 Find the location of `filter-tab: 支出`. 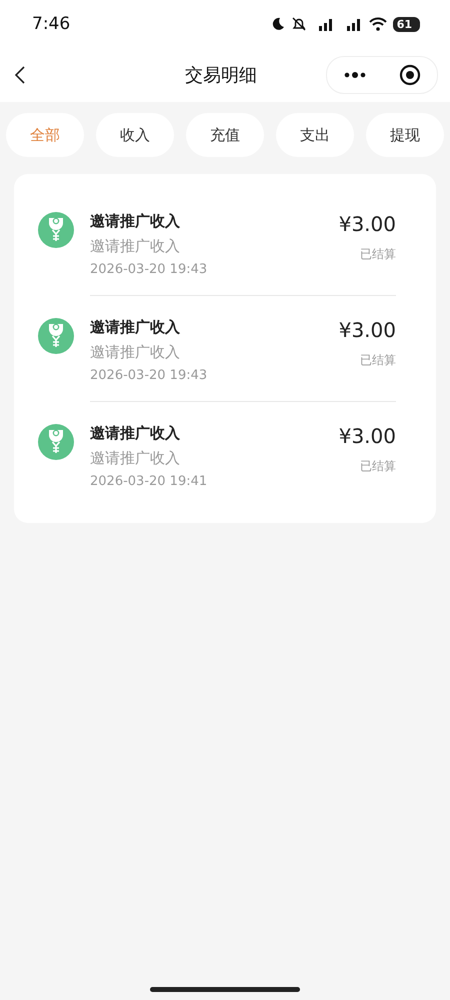

filter-tab: 支出 is located at coordinates (315, 135).